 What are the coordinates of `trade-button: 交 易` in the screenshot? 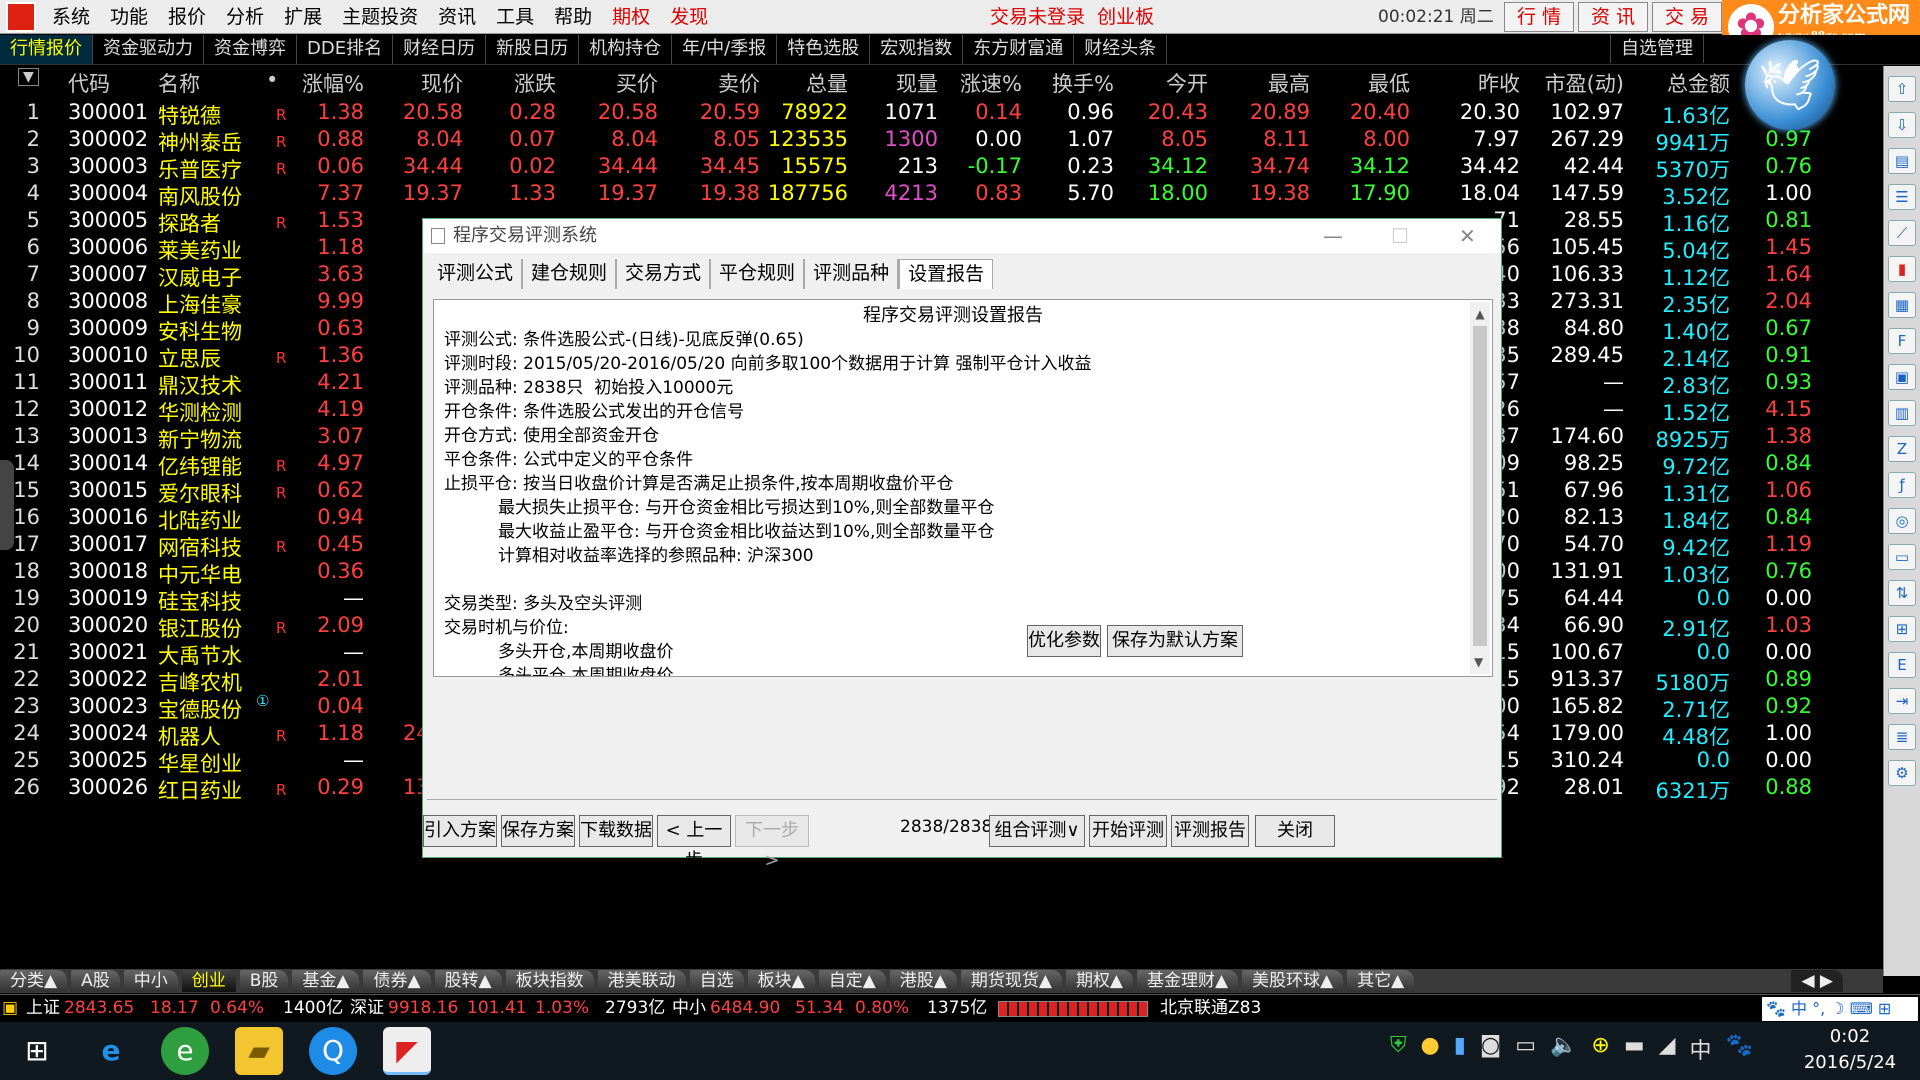 It's located at (1687, 17).